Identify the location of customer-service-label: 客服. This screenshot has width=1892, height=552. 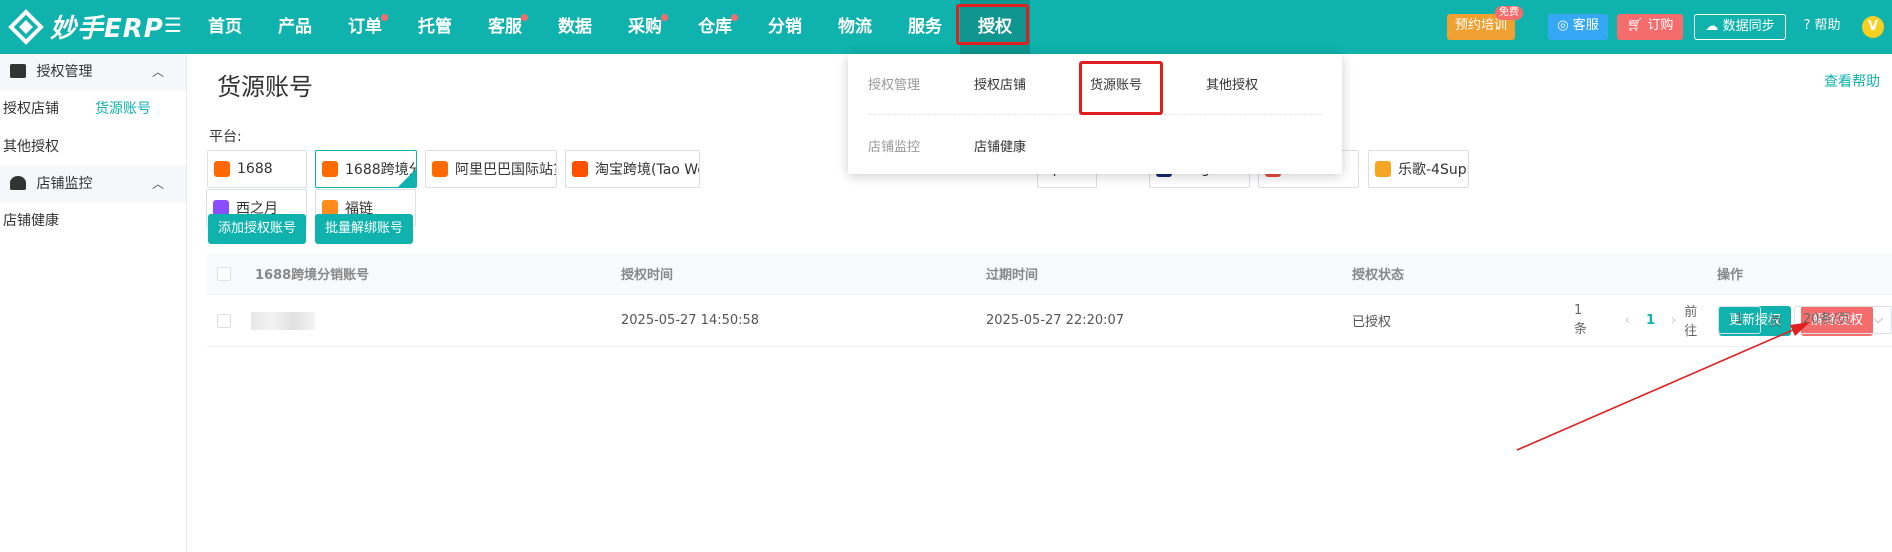
(1585, 25).